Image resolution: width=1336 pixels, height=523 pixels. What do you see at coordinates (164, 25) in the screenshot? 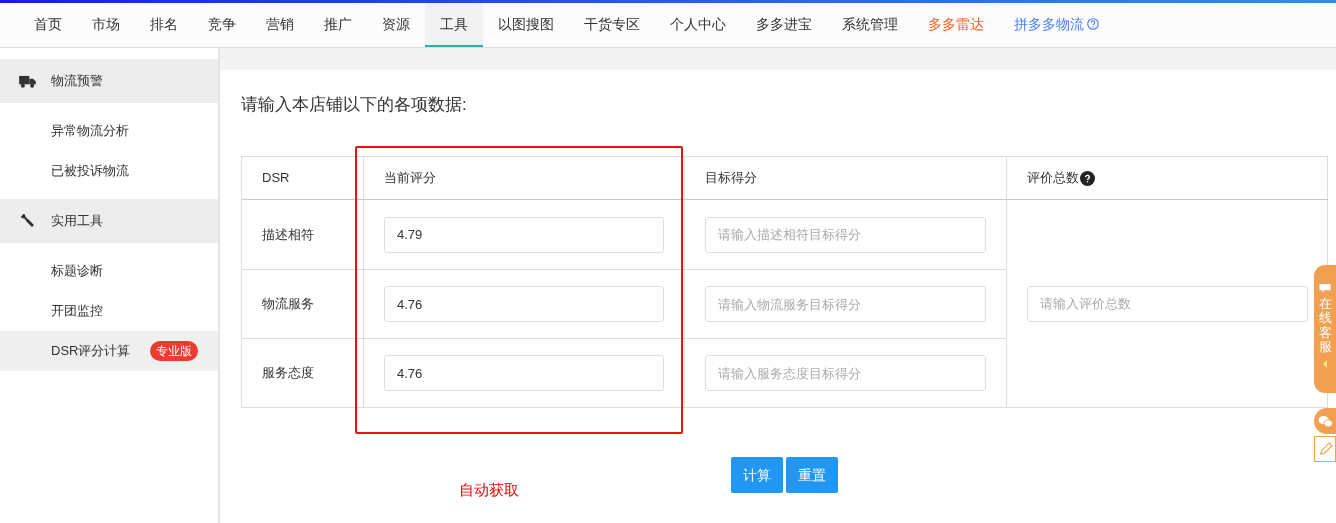
I see `nav-tab: 排名` at bounding box center [164, 25].